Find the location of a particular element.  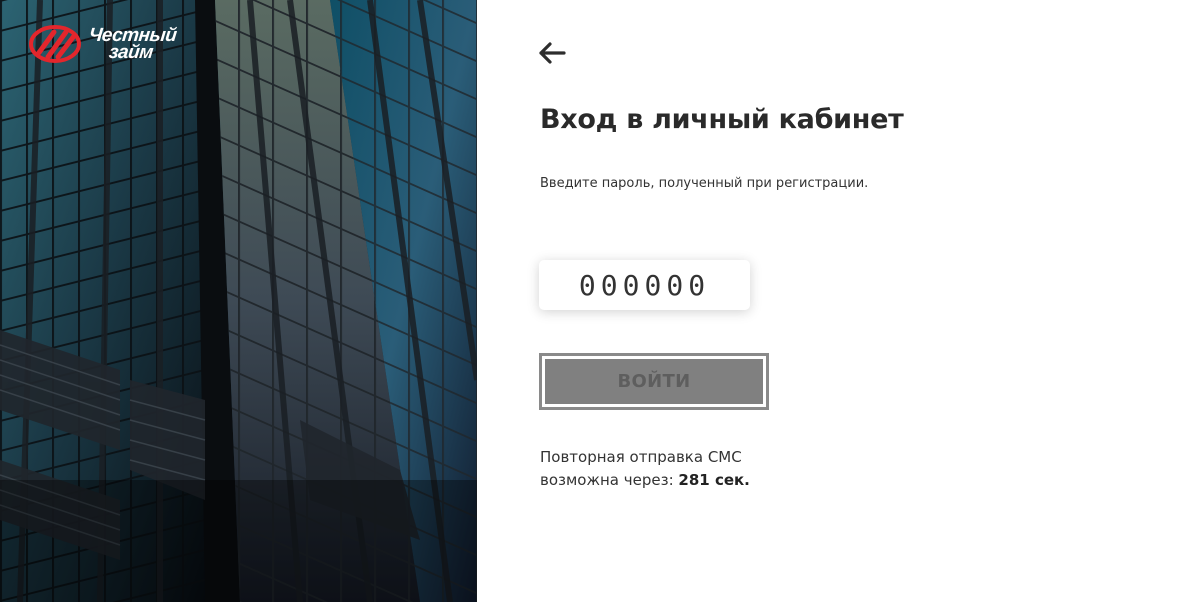

page-title: Вход в личный кабинет is located at coordinates (722, 119).